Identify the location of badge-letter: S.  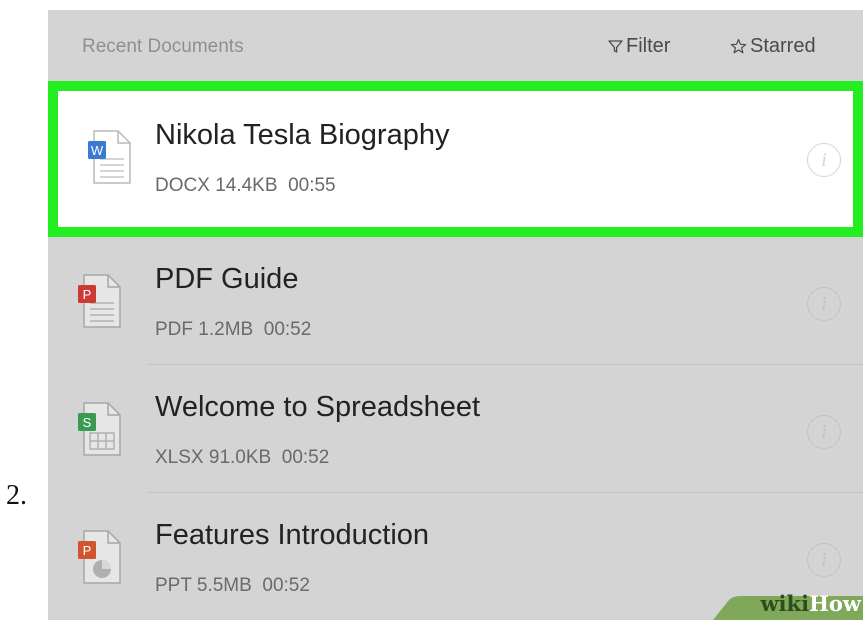
(87, 422).